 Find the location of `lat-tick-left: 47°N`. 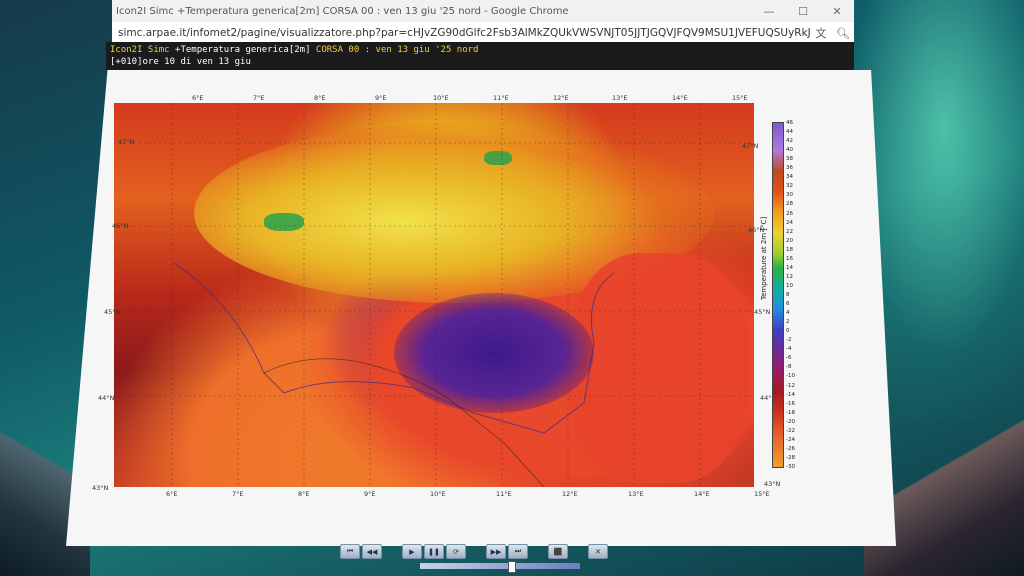

lat-tick-left: 47°N is located at coordinates (126, 142).